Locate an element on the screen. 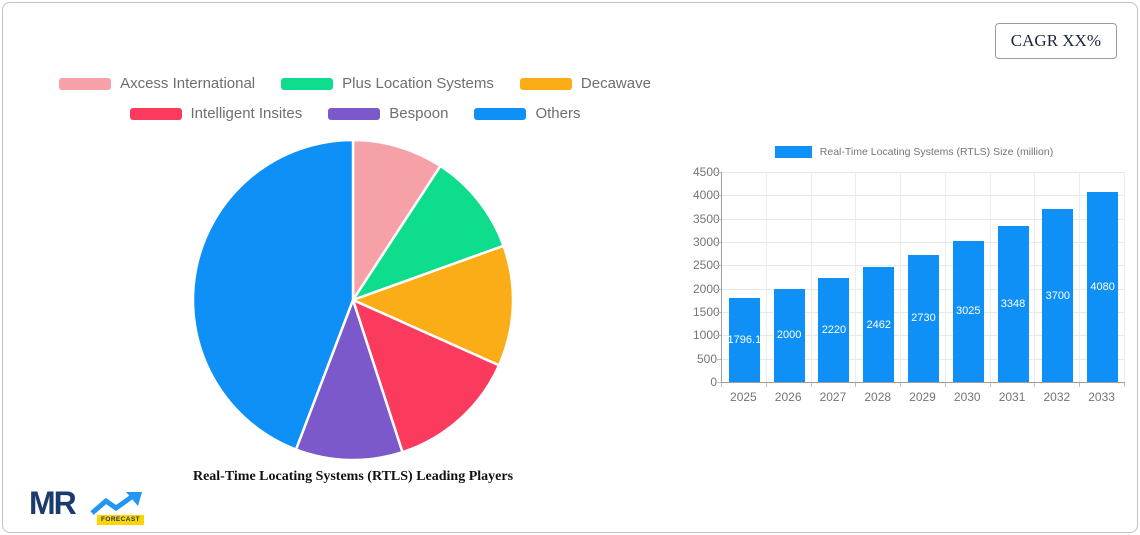 This screenshot has width=1140, height=535. legend-item-axcess-international: Axcess International is located at coordinates (157, 83).